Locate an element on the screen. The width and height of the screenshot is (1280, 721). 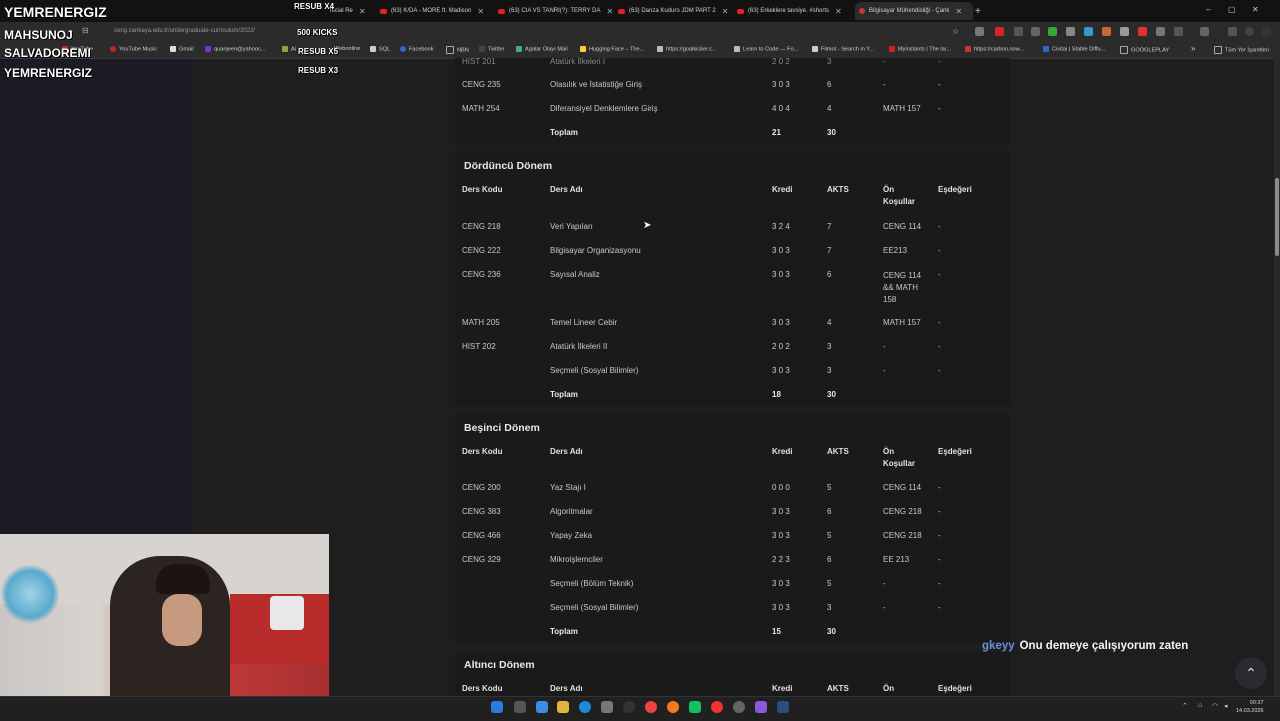
bookmark-item: GOOGLEPLAY is located at coordinates (1144, 50).